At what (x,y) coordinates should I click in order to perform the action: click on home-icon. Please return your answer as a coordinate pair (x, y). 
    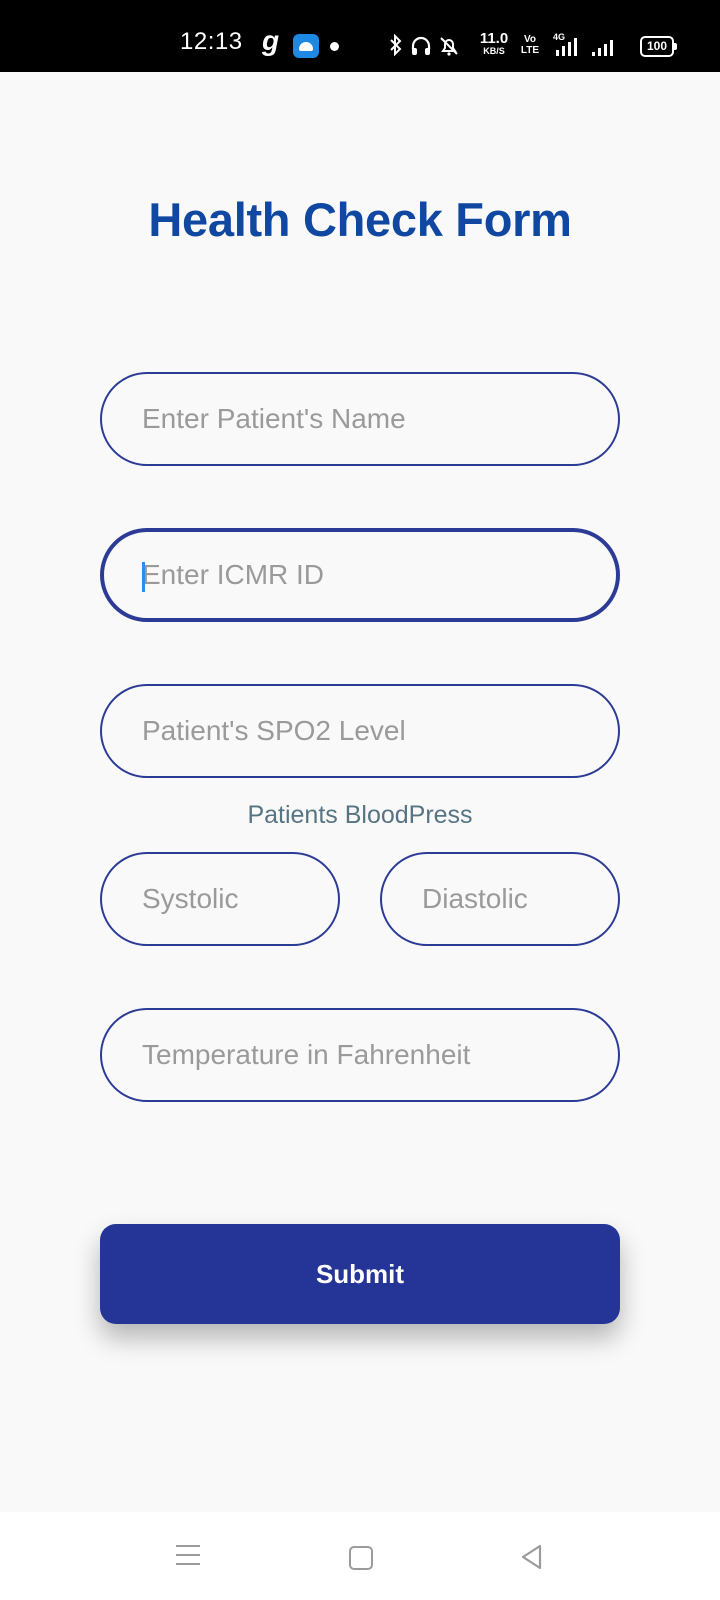
    Looking at the image, I should click on (361, 1558).